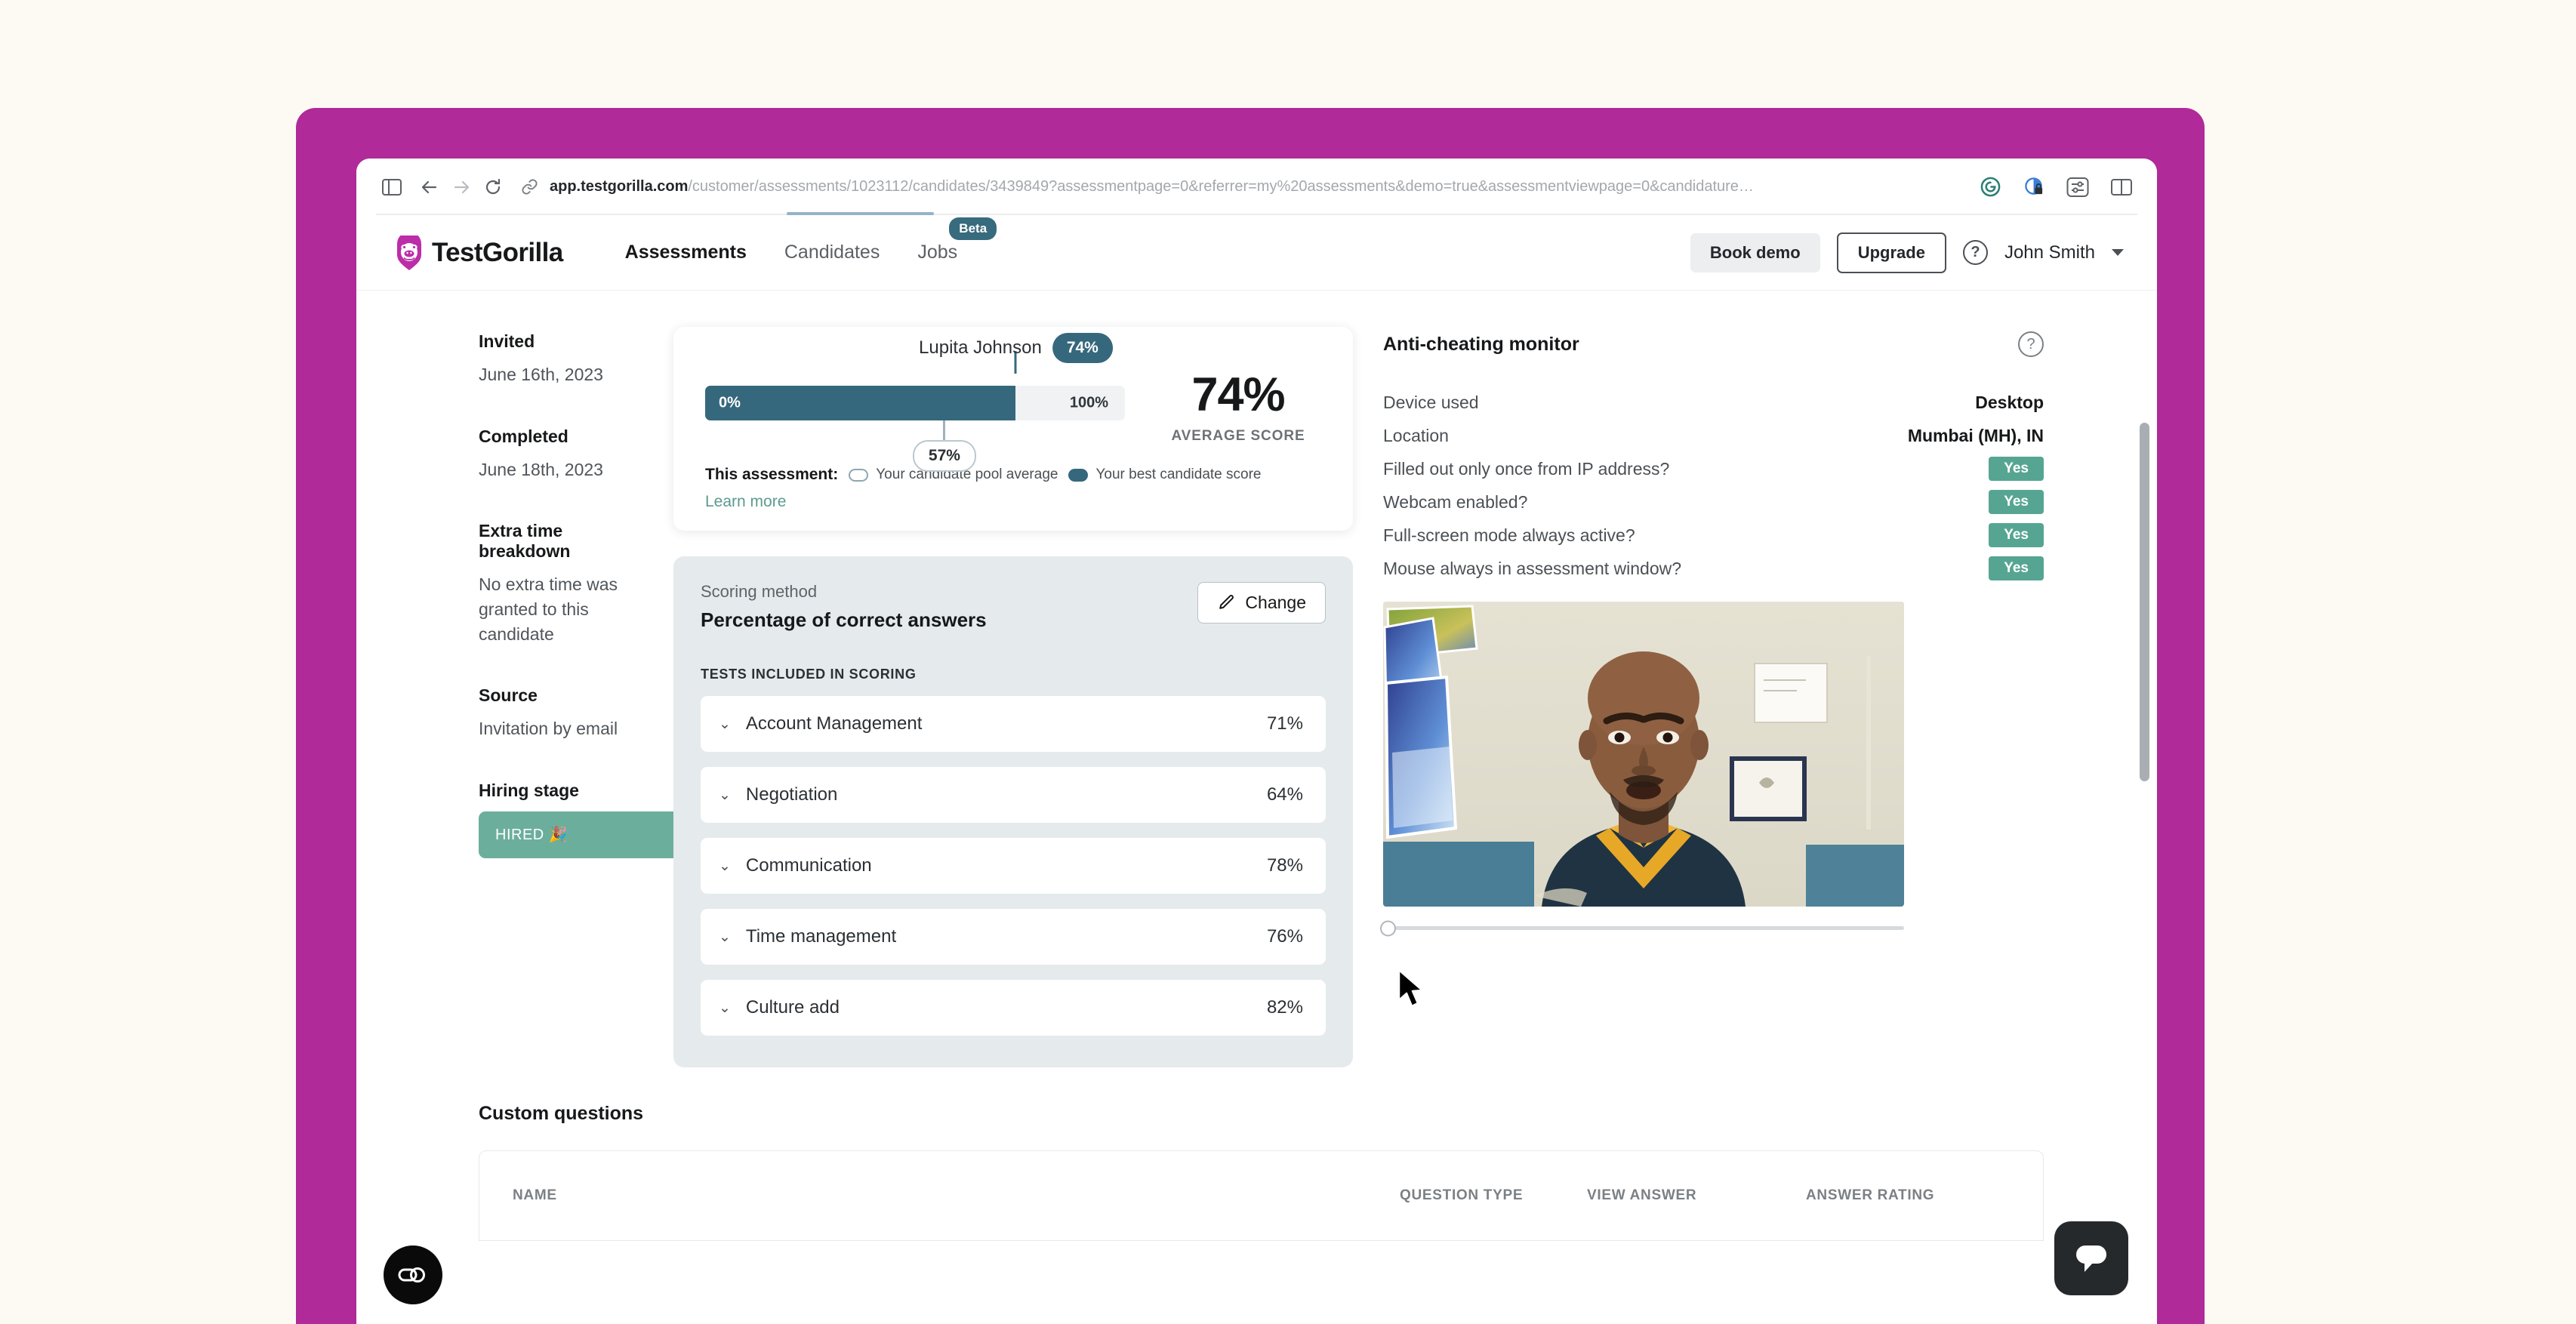 The width and height of the screenshot is (2576, 1324). Describe the element at coordinates (759, 591) in the screenshot. I see `scoring-method-label: Scoring method` at that location.